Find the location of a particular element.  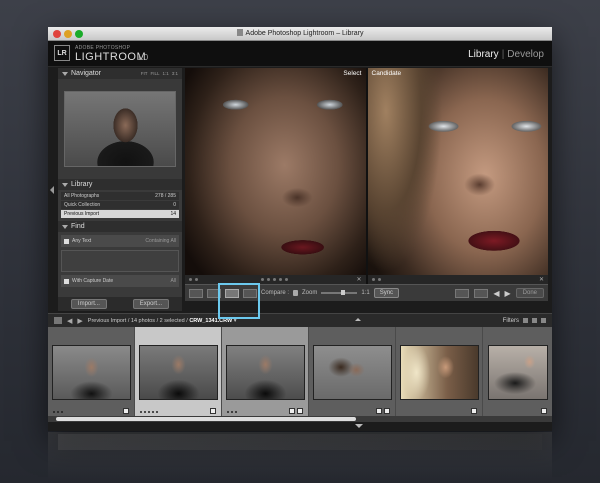

filters-bar: Filters is located at coordinates (524, 321).